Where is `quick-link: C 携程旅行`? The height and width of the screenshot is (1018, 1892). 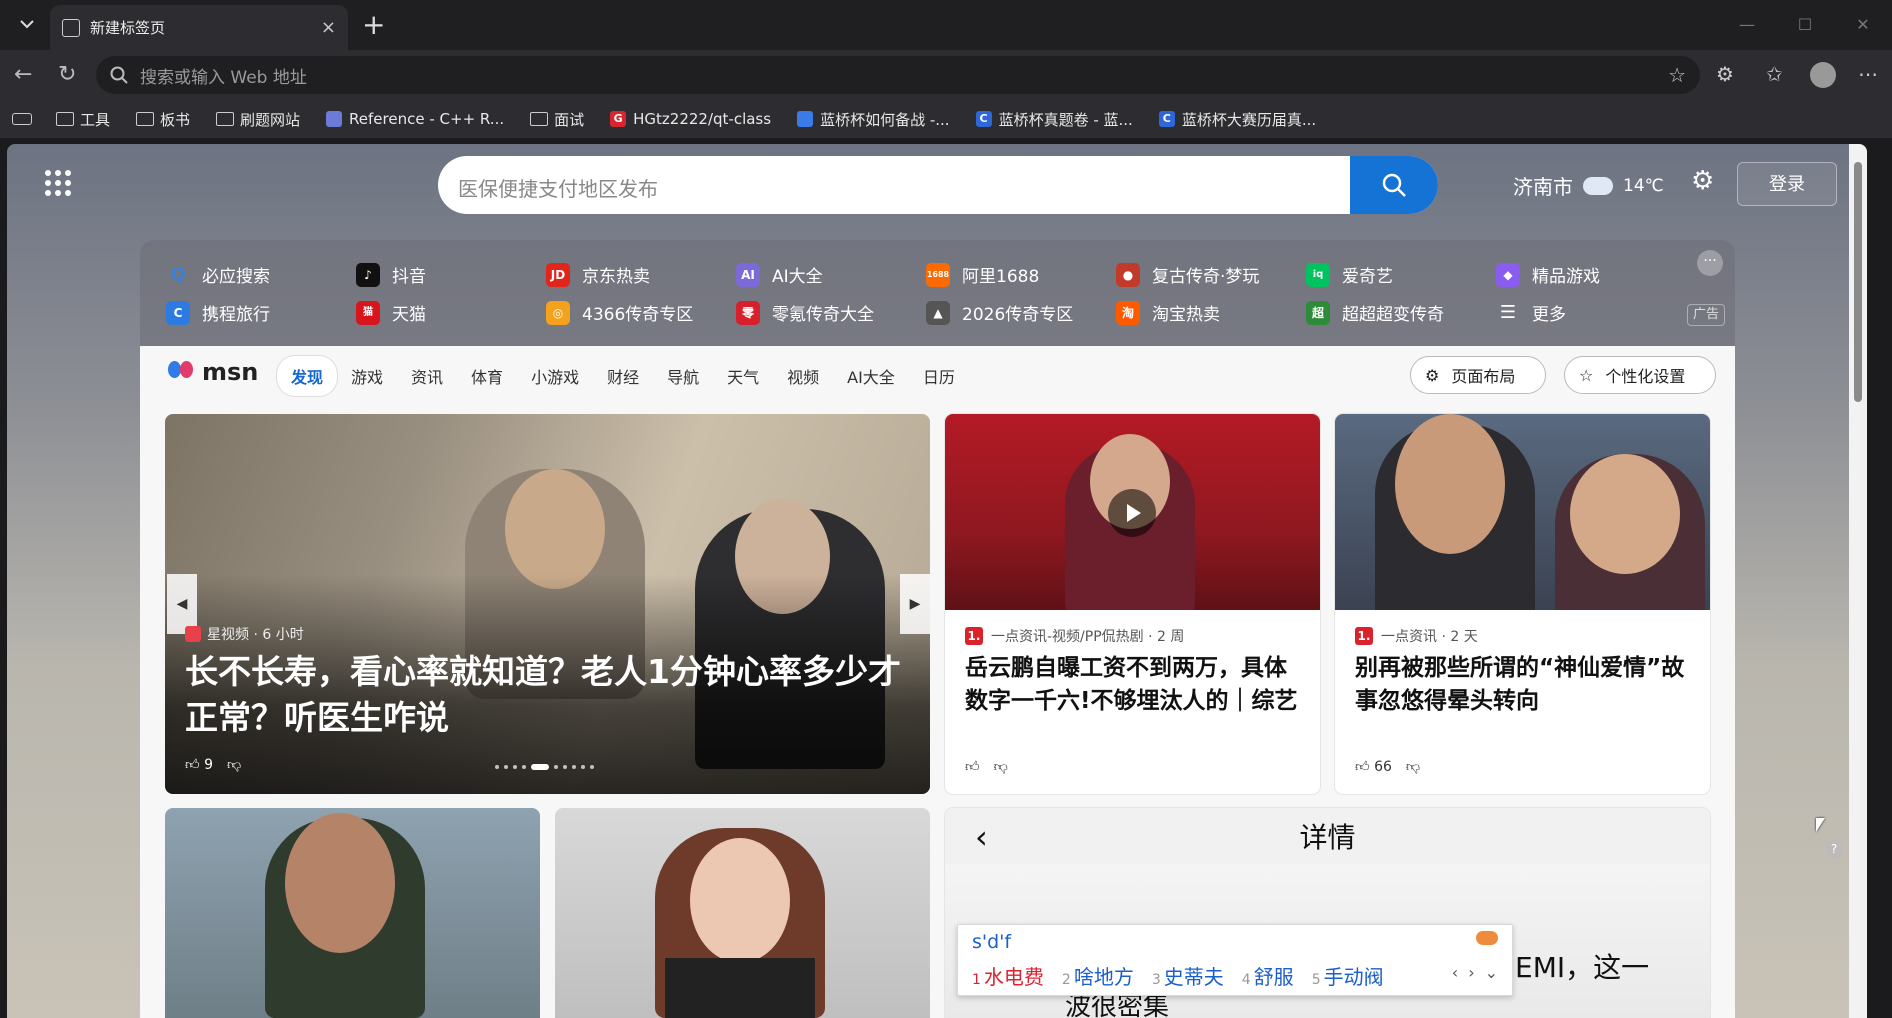
quick-link: C 携程旅行 is located at coordinates (218, 312).